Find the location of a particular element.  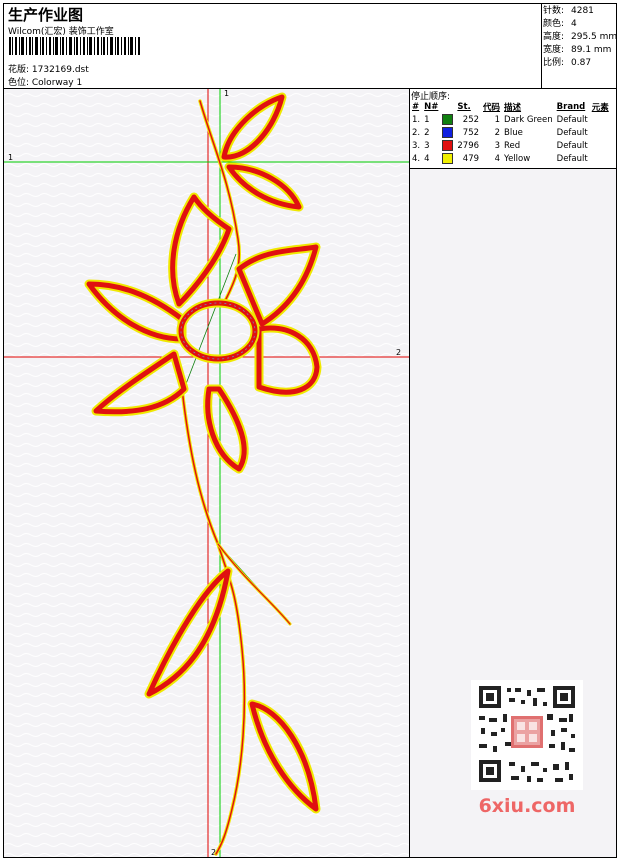

barcode is located at coordinates (74, 46).